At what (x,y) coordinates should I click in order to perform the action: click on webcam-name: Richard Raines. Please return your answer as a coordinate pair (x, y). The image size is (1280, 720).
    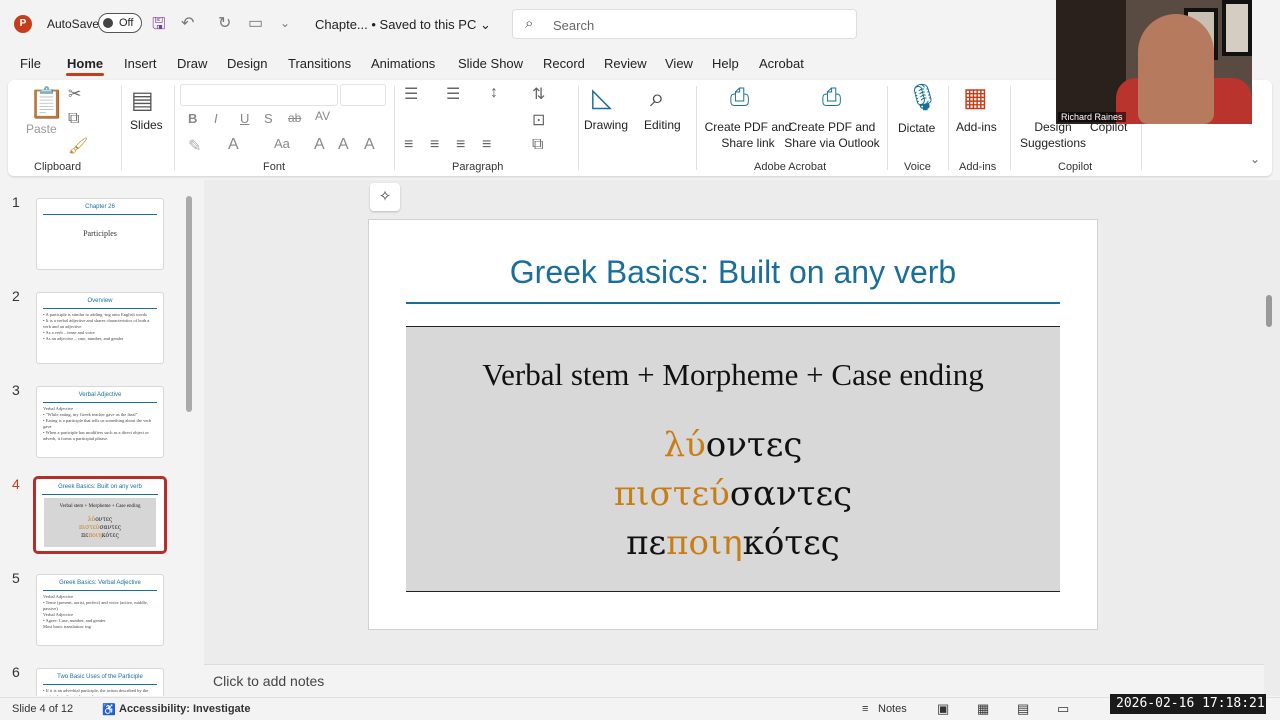
    Looking at the image, I should click on (1092, 117).